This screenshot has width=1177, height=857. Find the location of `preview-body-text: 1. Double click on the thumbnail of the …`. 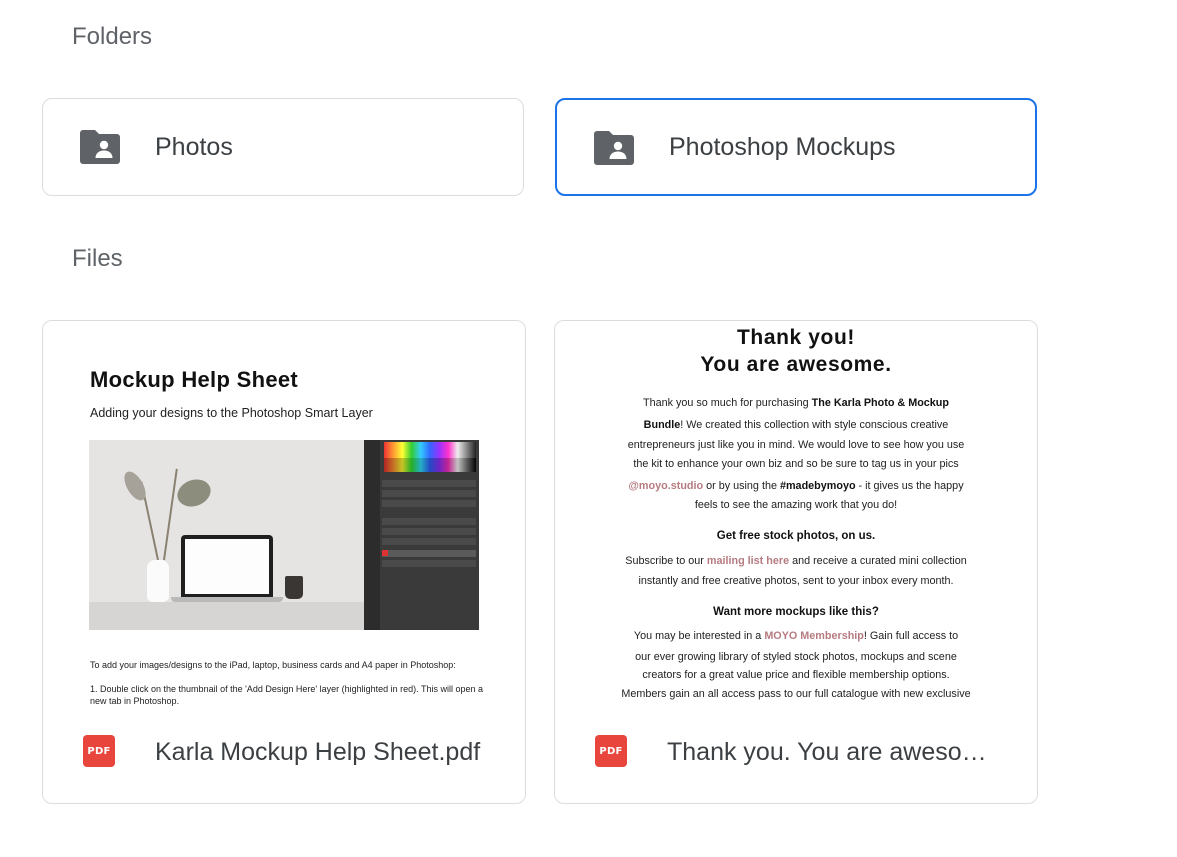

preview-body-text: 1. Double click on the thumbnail of the … is located at coordinates (286, 695).